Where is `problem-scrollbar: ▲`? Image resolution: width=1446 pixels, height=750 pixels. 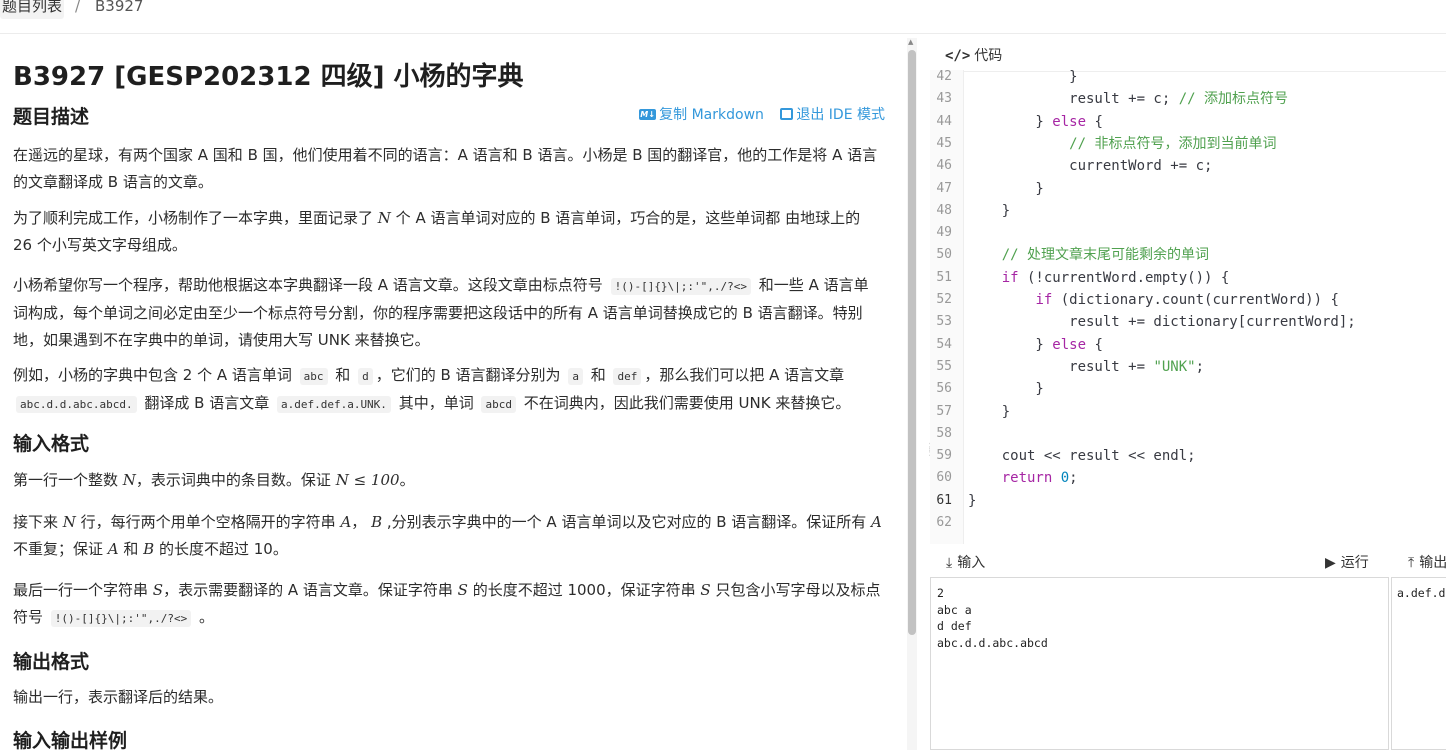 problem-scrollbar: ▲ is located at coordinates (912, 394).